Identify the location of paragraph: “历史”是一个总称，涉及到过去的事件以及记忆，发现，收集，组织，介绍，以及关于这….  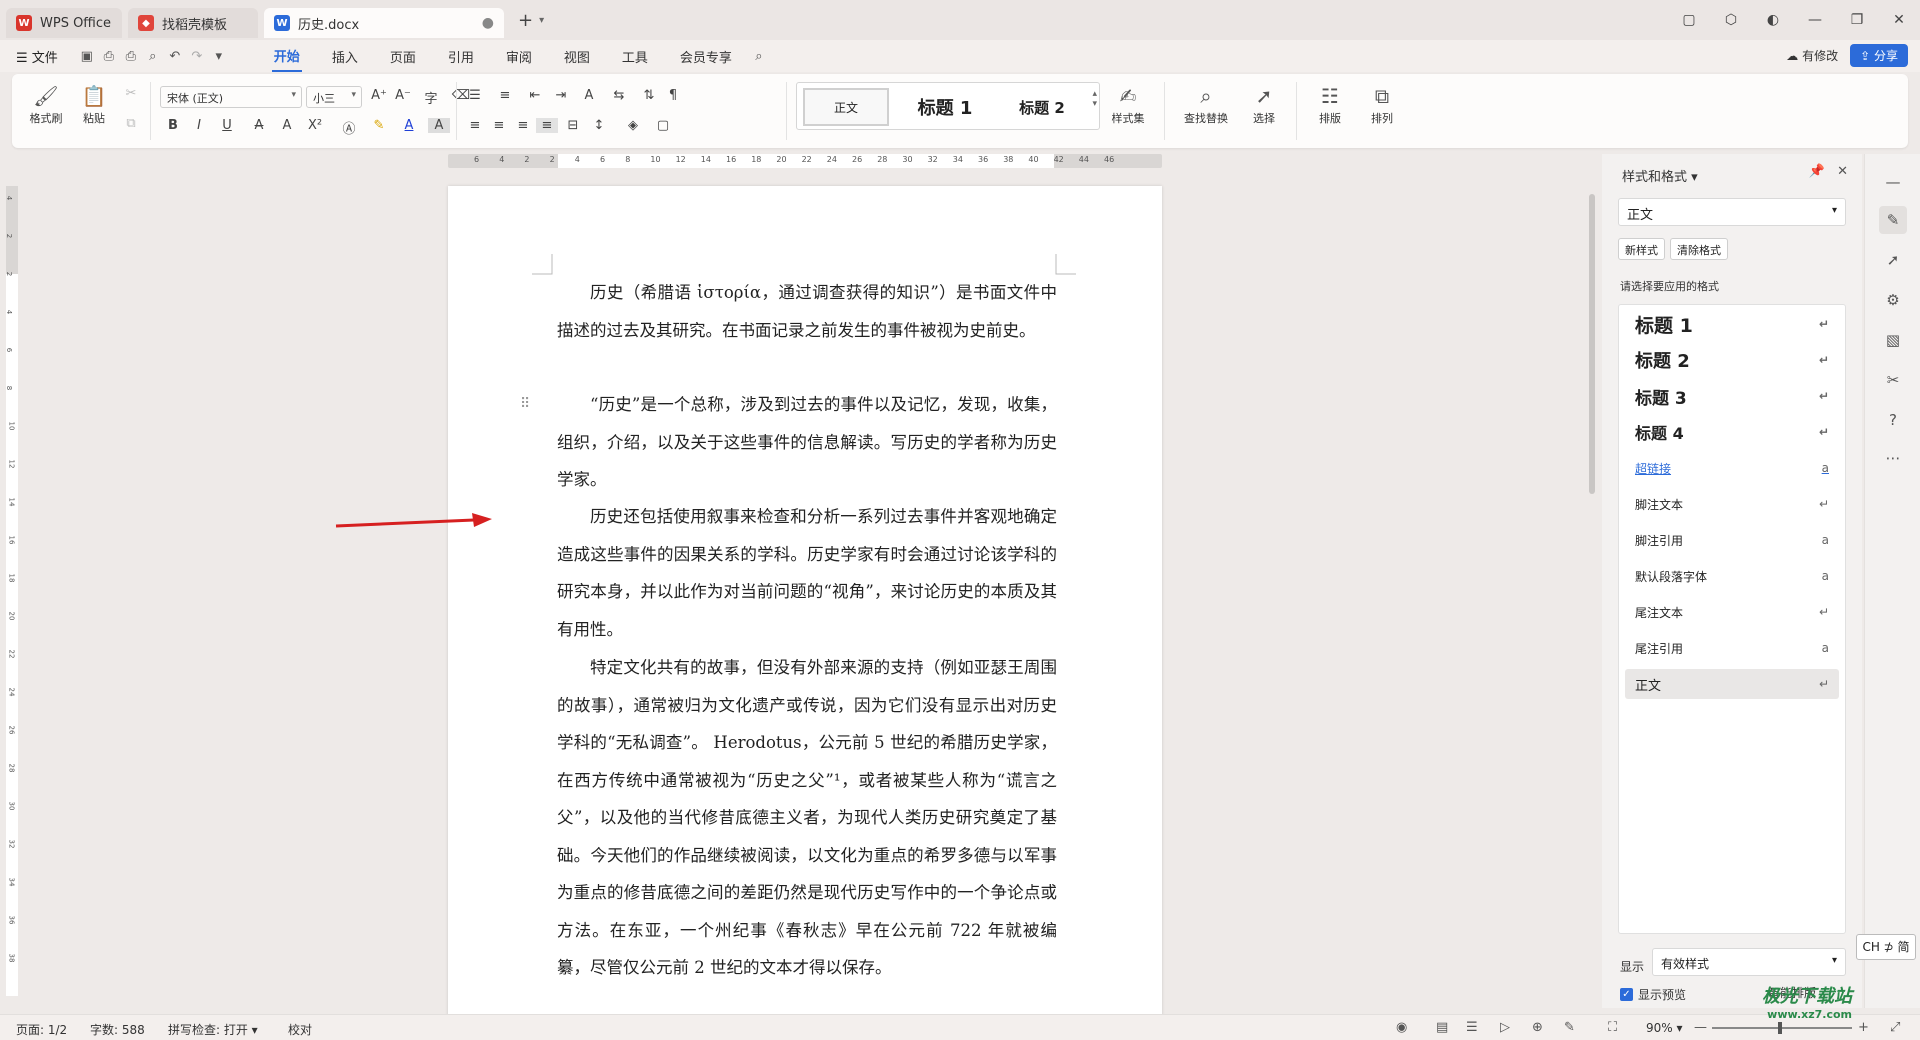
(807, 442).